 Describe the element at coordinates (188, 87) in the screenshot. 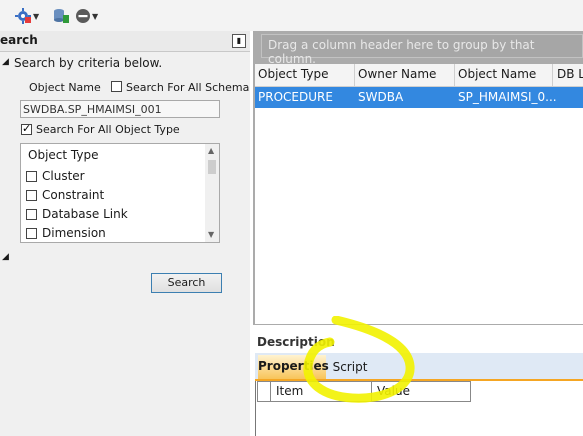

I see `search-all-schema-label: Search For All Schema` at that location.